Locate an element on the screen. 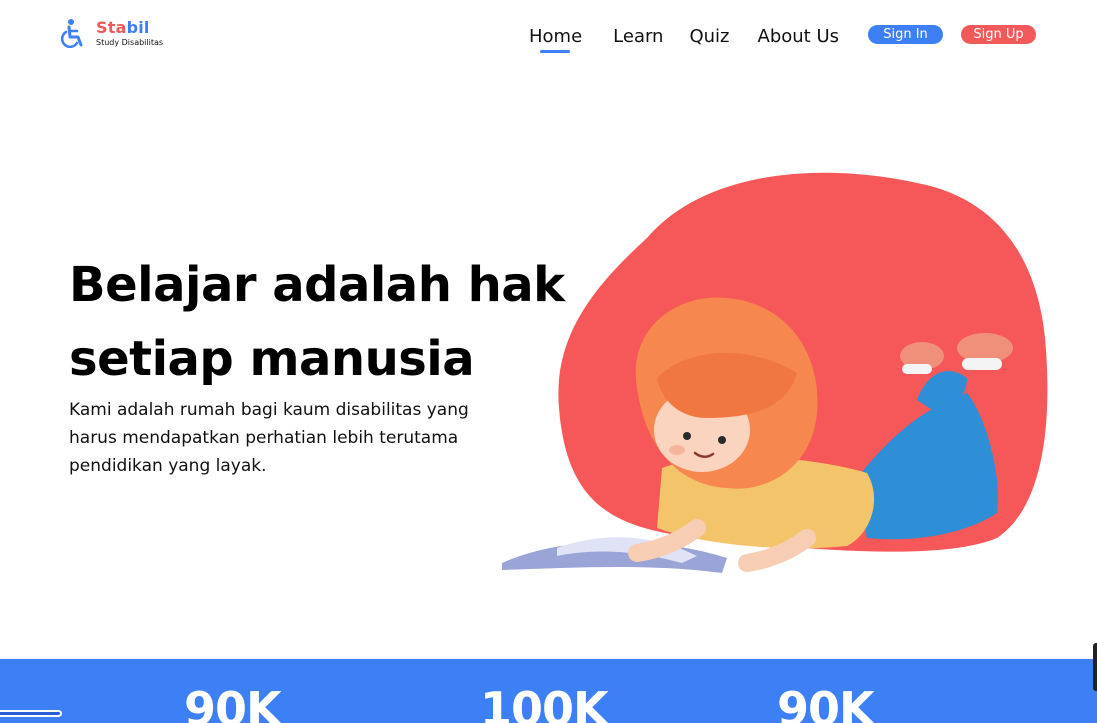 The height and width of the screenshot is (723, 1097). side-tab-handle is located at coordinates (1095, 667).